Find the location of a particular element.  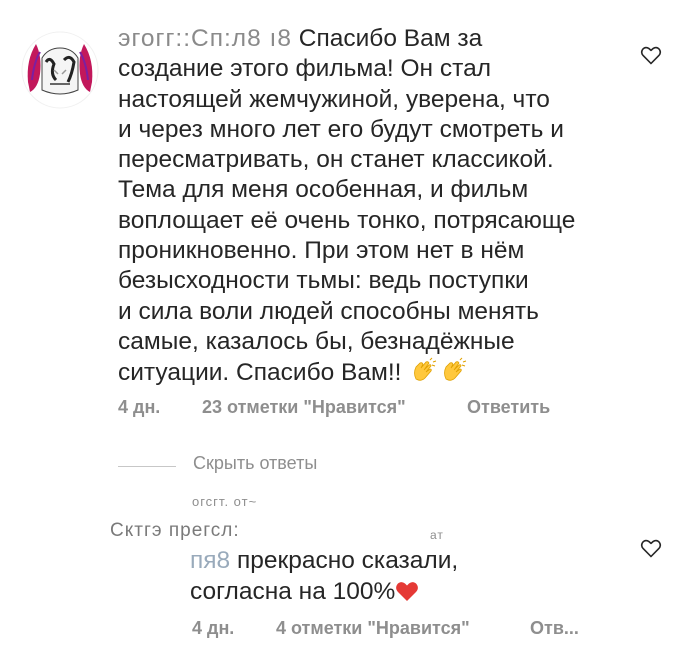

avatar-image is located at coordinates (60, 70).